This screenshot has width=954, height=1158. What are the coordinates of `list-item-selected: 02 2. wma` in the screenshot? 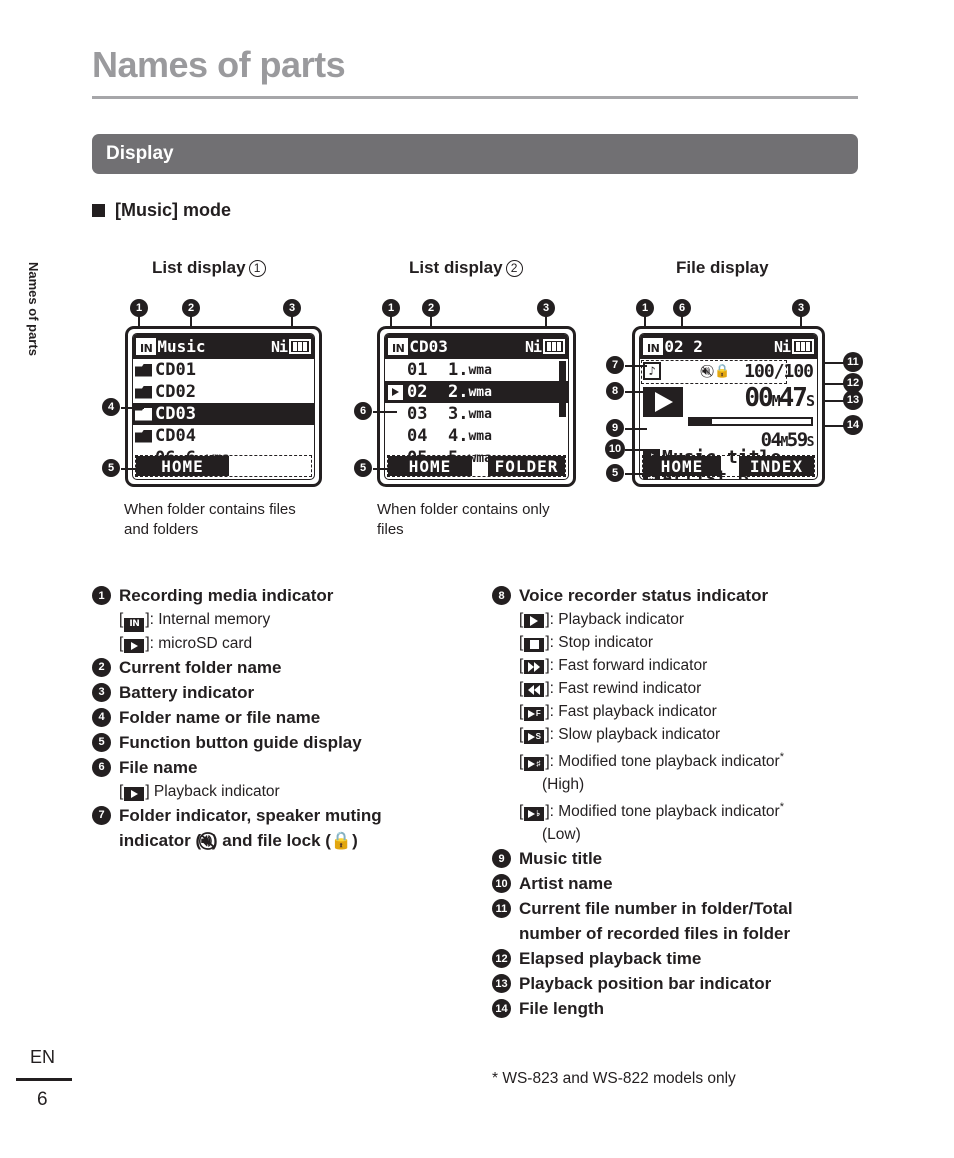 It's located at (476, 392).